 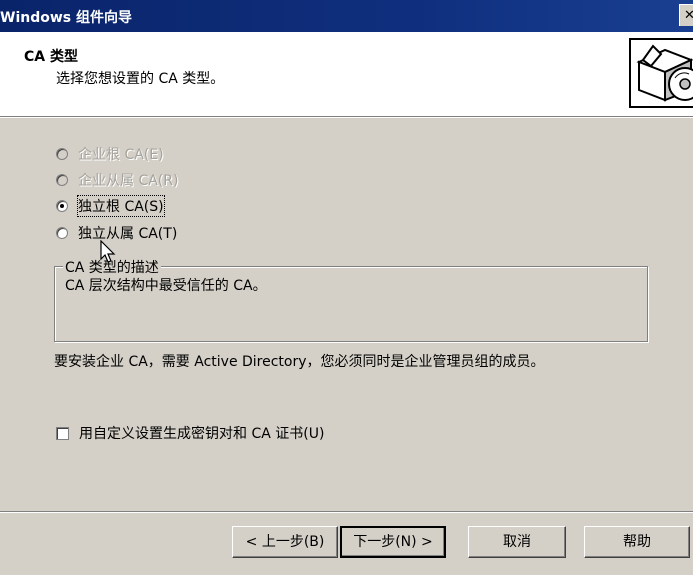 I want to click on ca-description-group: CA 类型的描述 CA 层次结构中最受信任的 CA。, so click(x=351, y=299).